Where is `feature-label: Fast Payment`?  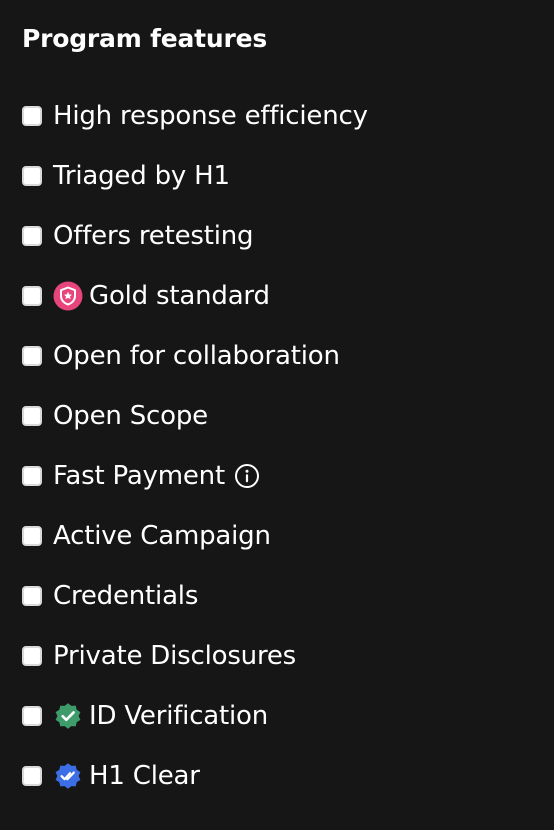
feature-label: Fast Payment is located at coordinates (139, 476).